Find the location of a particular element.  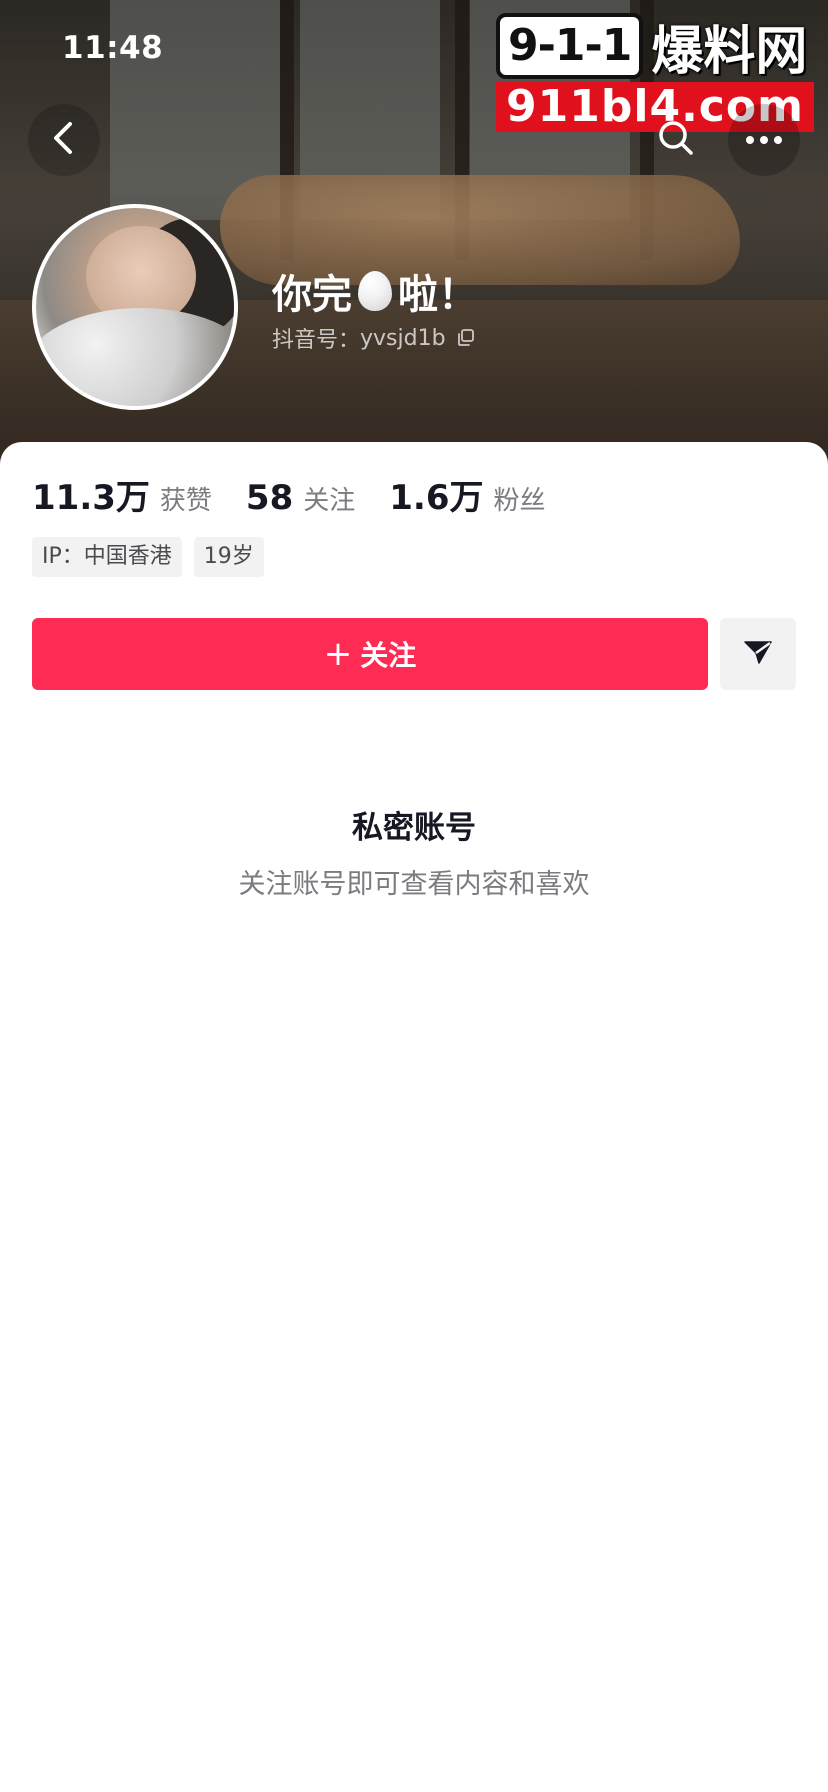

profile-stats: 11.3万 获赞 58 关注 1.6万 粉丝 is located at coordinates (306, 494).